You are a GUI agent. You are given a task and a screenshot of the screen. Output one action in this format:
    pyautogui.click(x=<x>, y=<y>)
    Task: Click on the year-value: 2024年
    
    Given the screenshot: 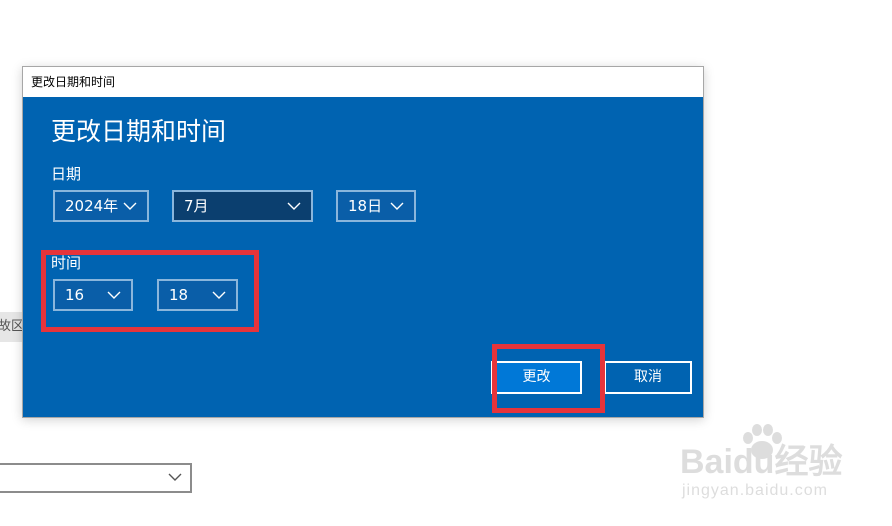 What is the action you would take?
    pyautogui.click(x=92, y=206)
    